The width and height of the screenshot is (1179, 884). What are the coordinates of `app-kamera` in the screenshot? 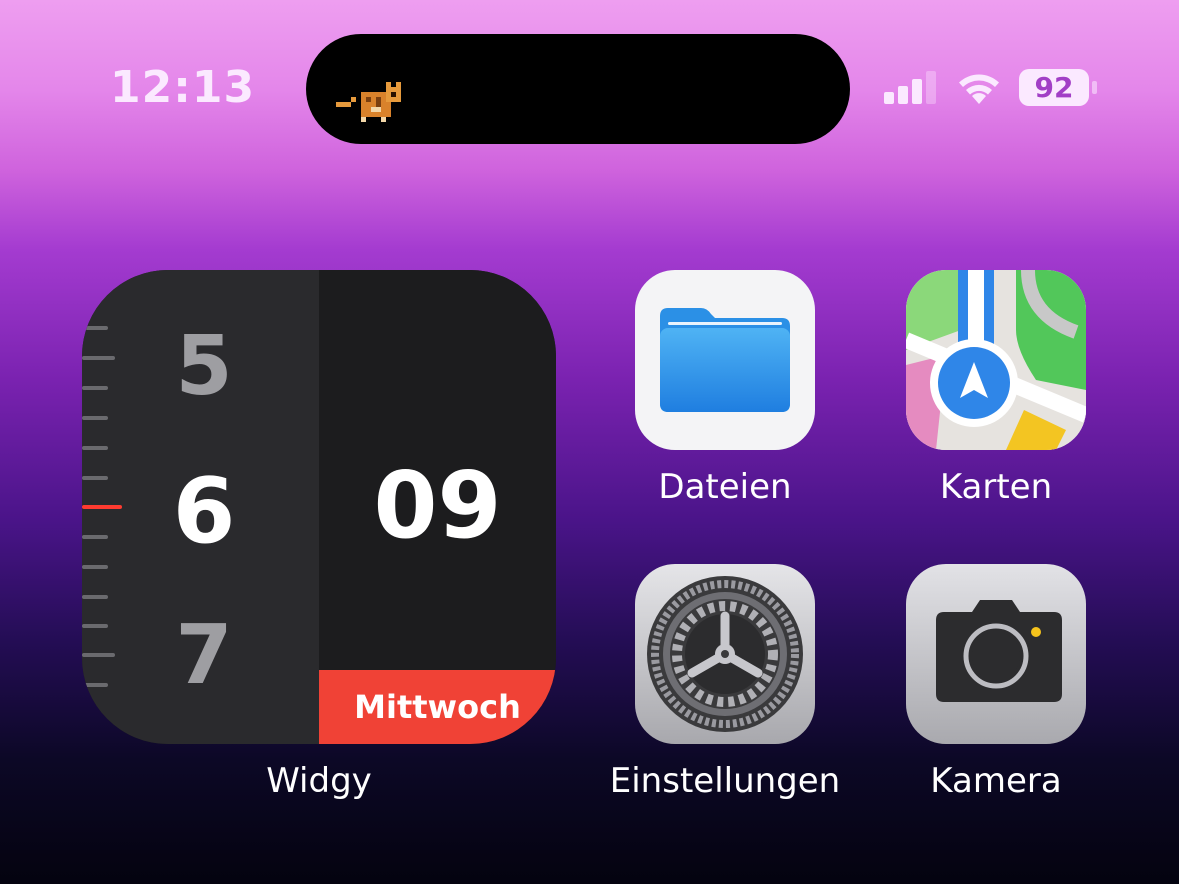 It's located at (996, 654).